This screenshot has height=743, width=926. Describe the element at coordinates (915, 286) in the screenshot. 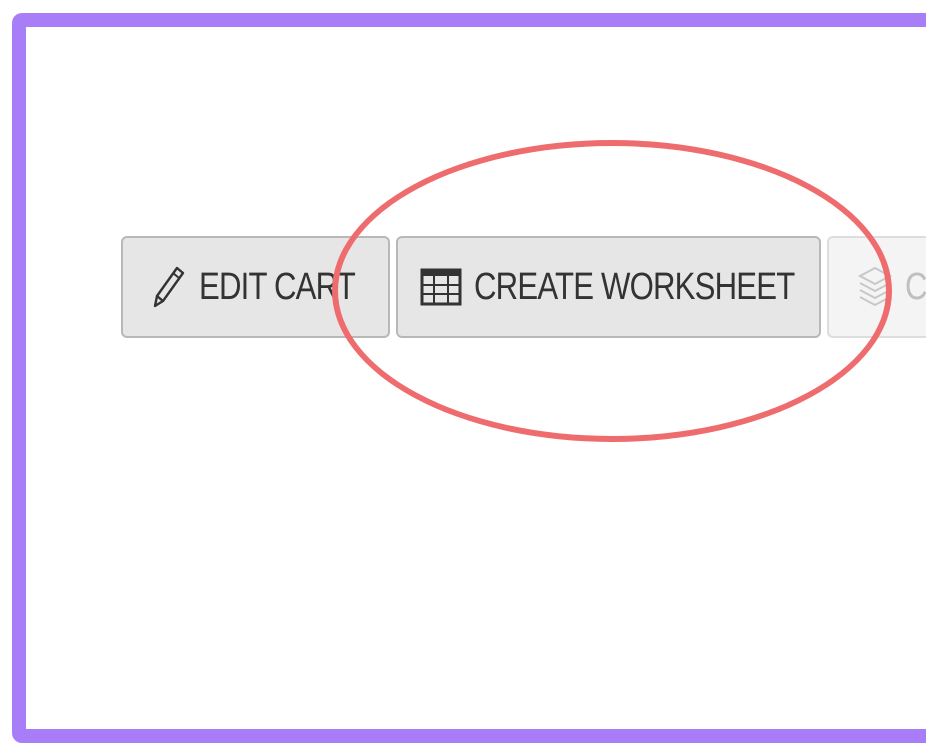

I see `partial-button-label: C` at that location.